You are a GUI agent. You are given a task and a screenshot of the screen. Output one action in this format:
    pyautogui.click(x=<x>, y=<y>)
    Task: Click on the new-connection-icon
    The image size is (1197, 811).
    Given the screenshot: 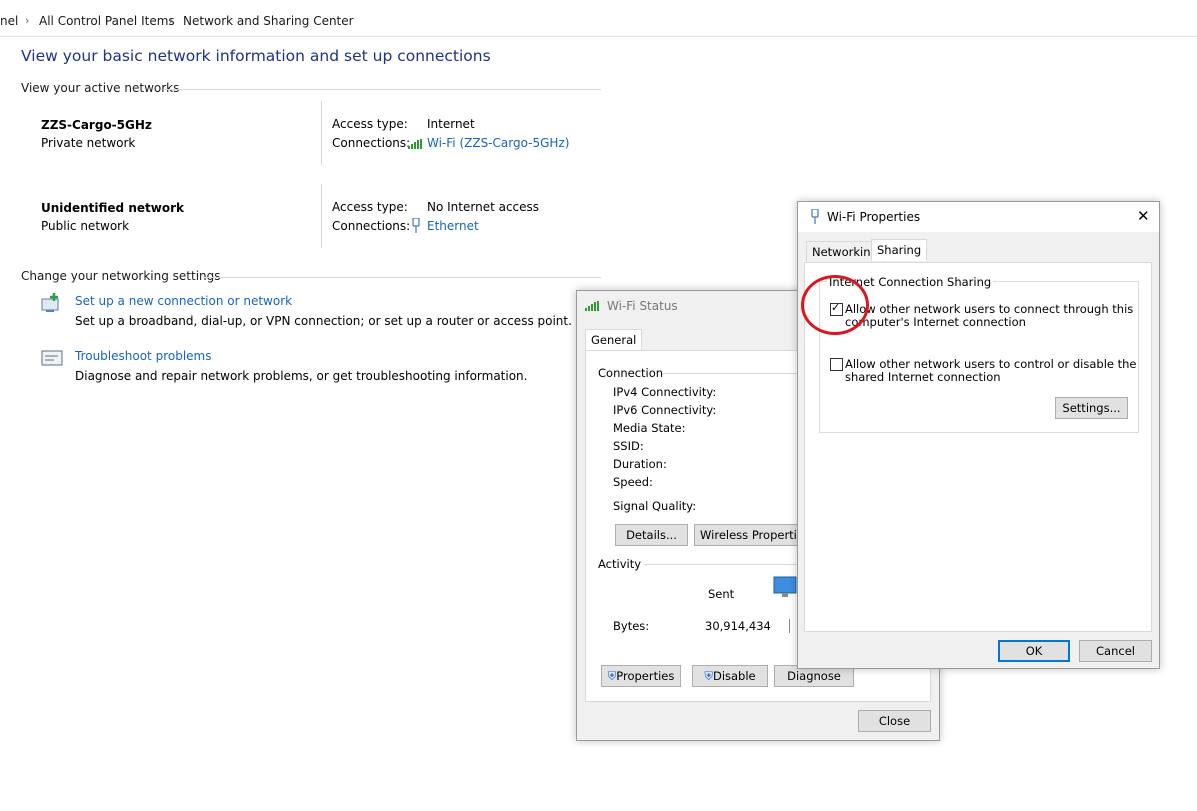 What is the action you would take?
    pyautogui.click(x=52, y=305)
    